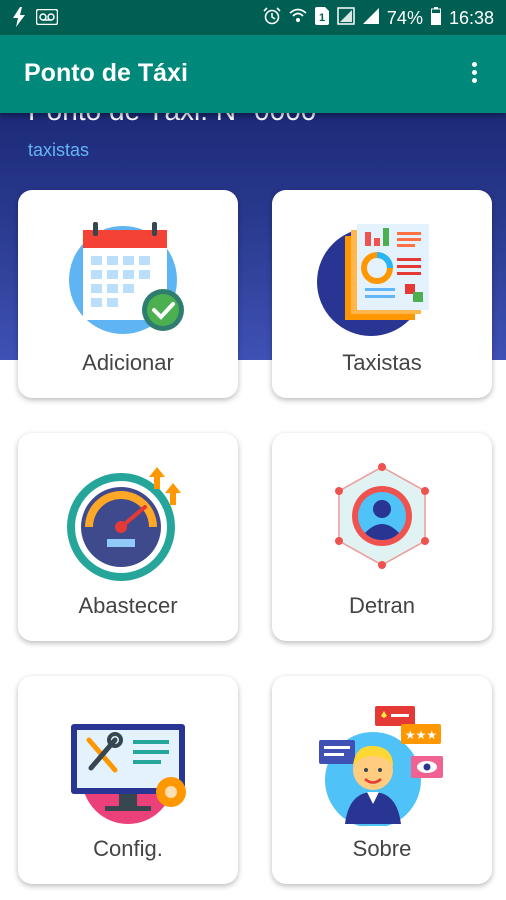 The image size is (506, 900). I want to click on overflow-menu-icon, so click(474, 75).